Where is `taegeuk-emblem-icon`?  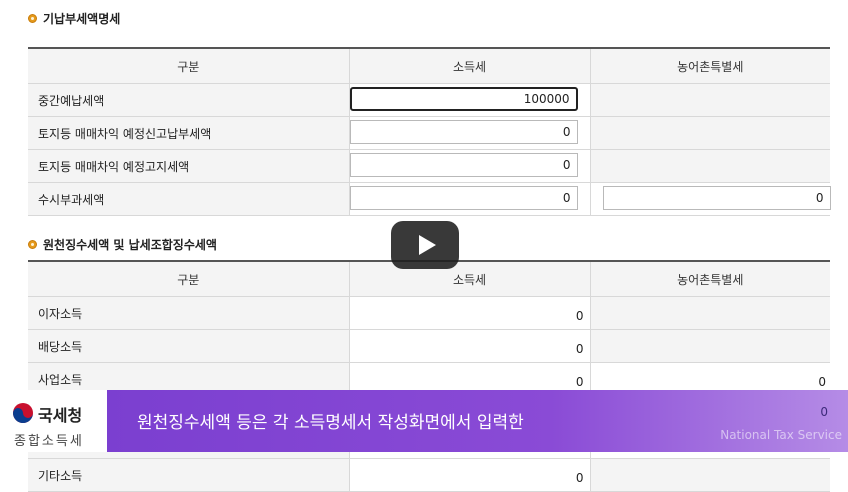
taegeuk-emblem-icon is located at coordinates (23, 413).